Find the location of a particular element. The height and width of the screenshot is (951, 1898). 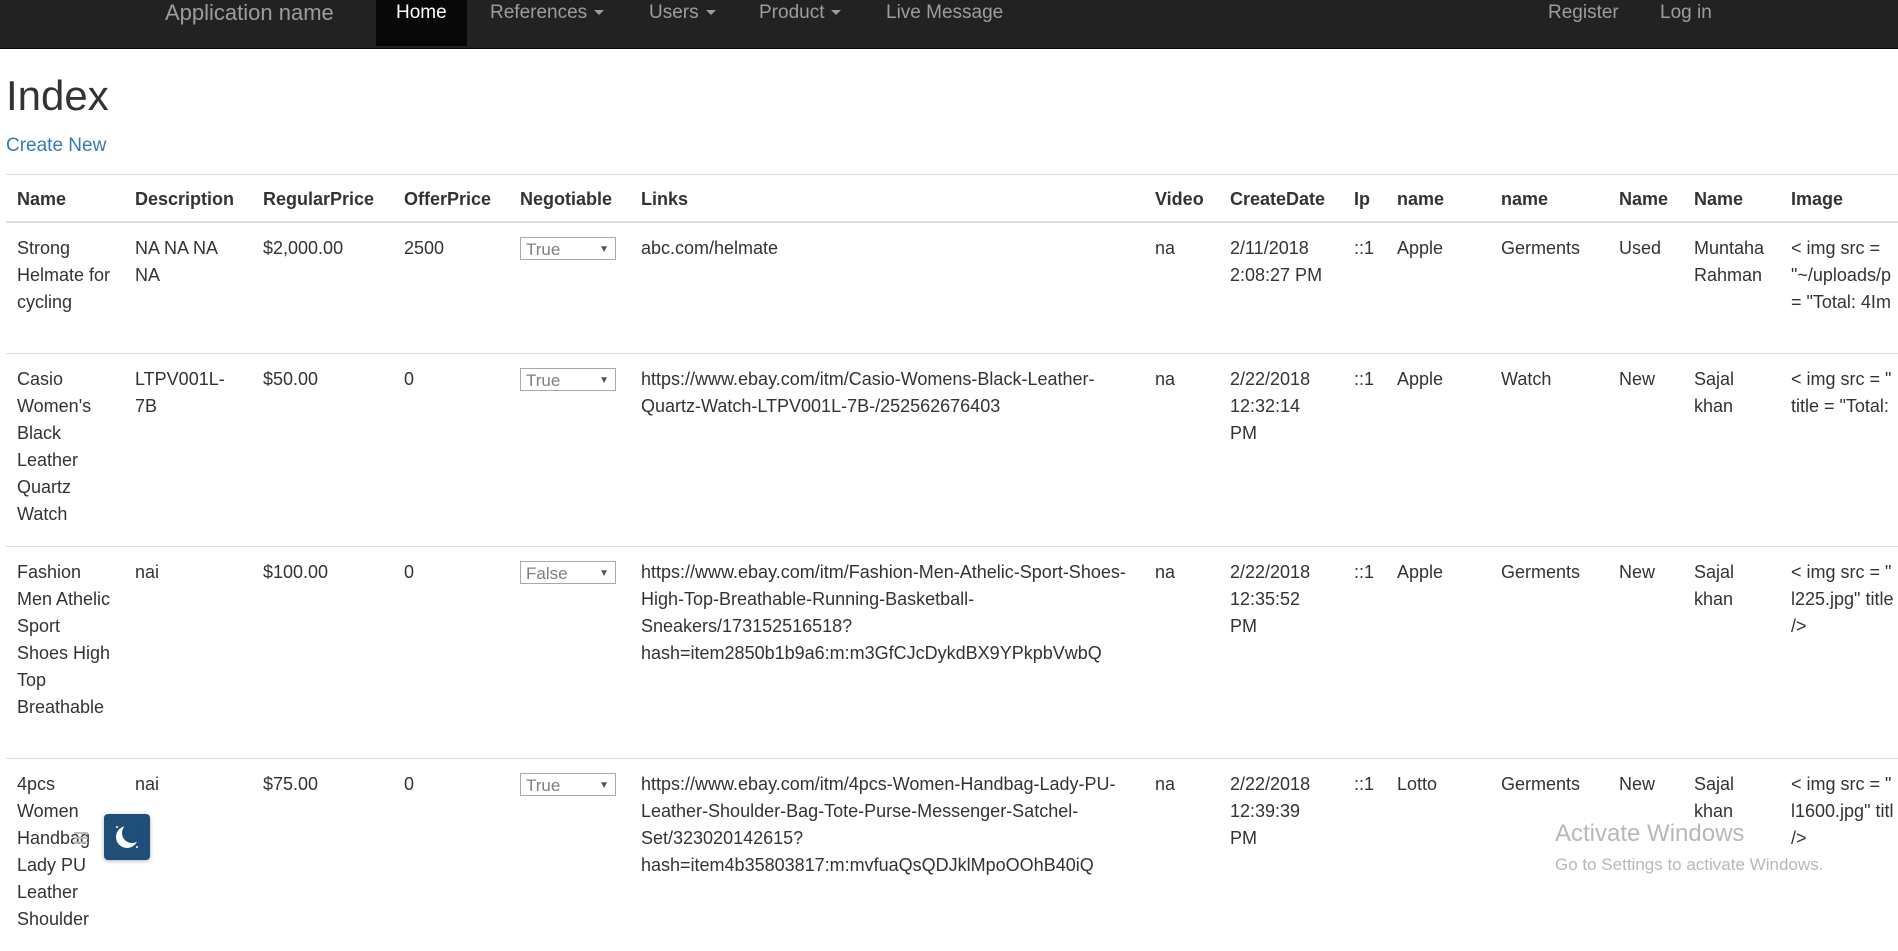

nav-home: Home is located at coordinates (421, 23).